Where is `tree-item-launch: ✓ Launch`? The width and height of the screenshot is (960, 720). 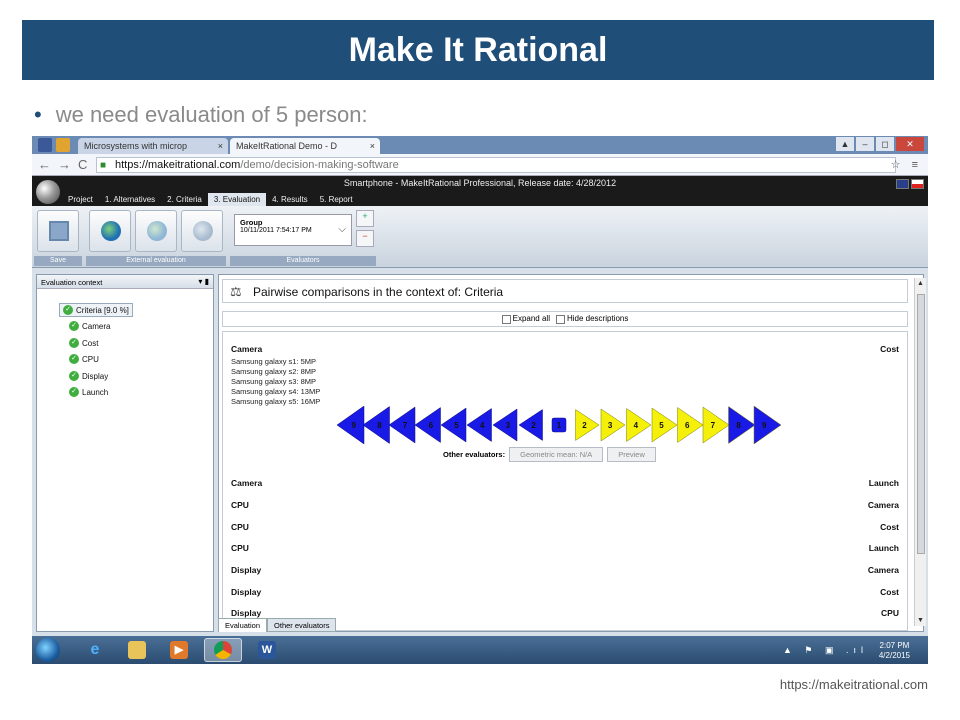 tree-item-launch: ✓ Launch is located at coordinates (88, 392).